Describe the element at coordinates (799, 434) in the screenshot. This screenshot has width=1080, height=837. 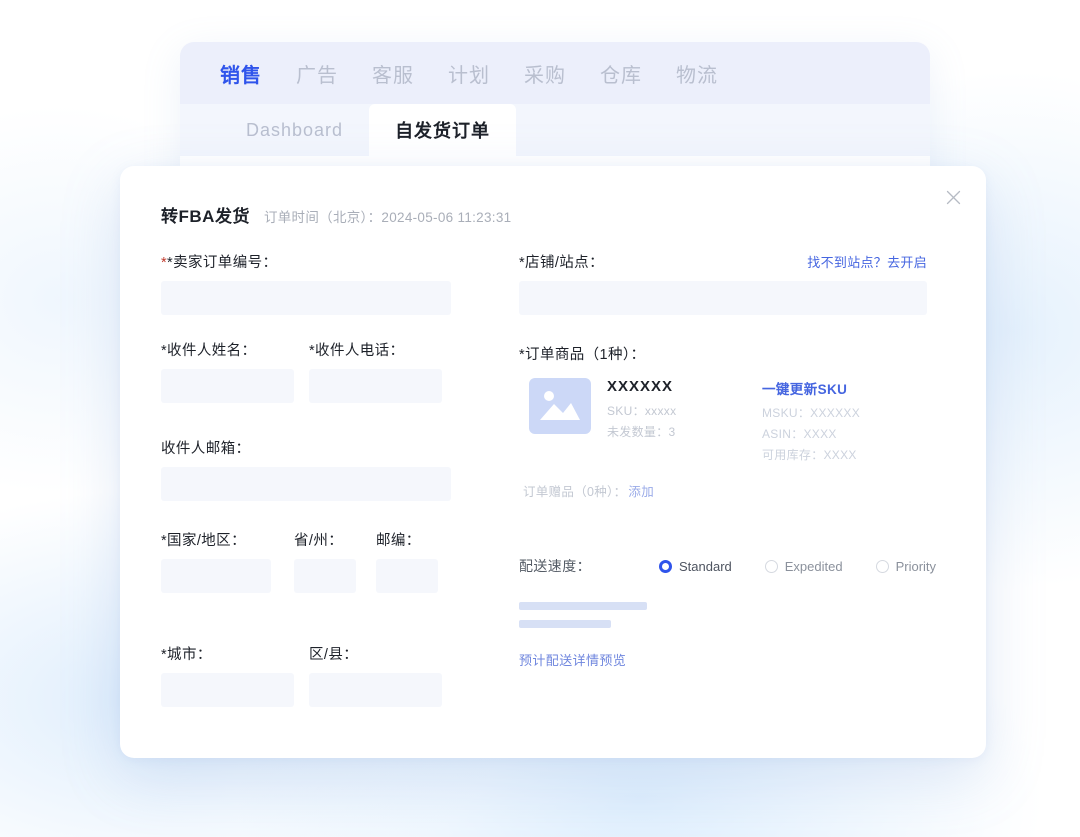
I see `product-asin: ASIN：XXXX` at that location.